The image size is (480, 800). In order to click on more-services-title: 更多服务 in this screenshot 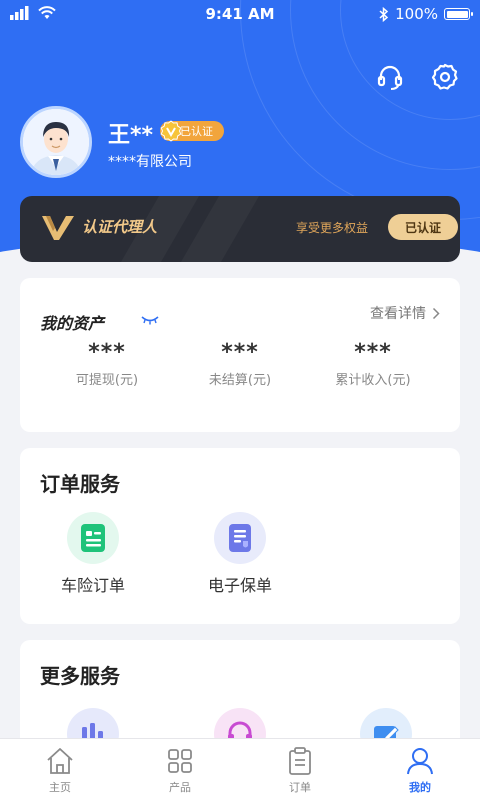, I will do `click(80, 676)`.